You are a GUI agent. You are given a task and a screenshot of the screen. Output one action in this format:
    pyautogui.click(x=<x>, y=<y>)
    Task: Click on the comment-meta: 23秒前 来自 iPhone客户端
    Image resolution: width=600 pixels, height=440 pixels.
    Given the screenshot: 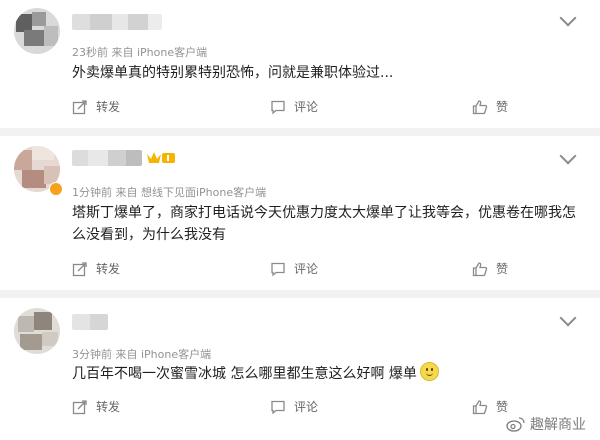 What is the action you would take?
    pyautogui.click(x=140, y=52)
    